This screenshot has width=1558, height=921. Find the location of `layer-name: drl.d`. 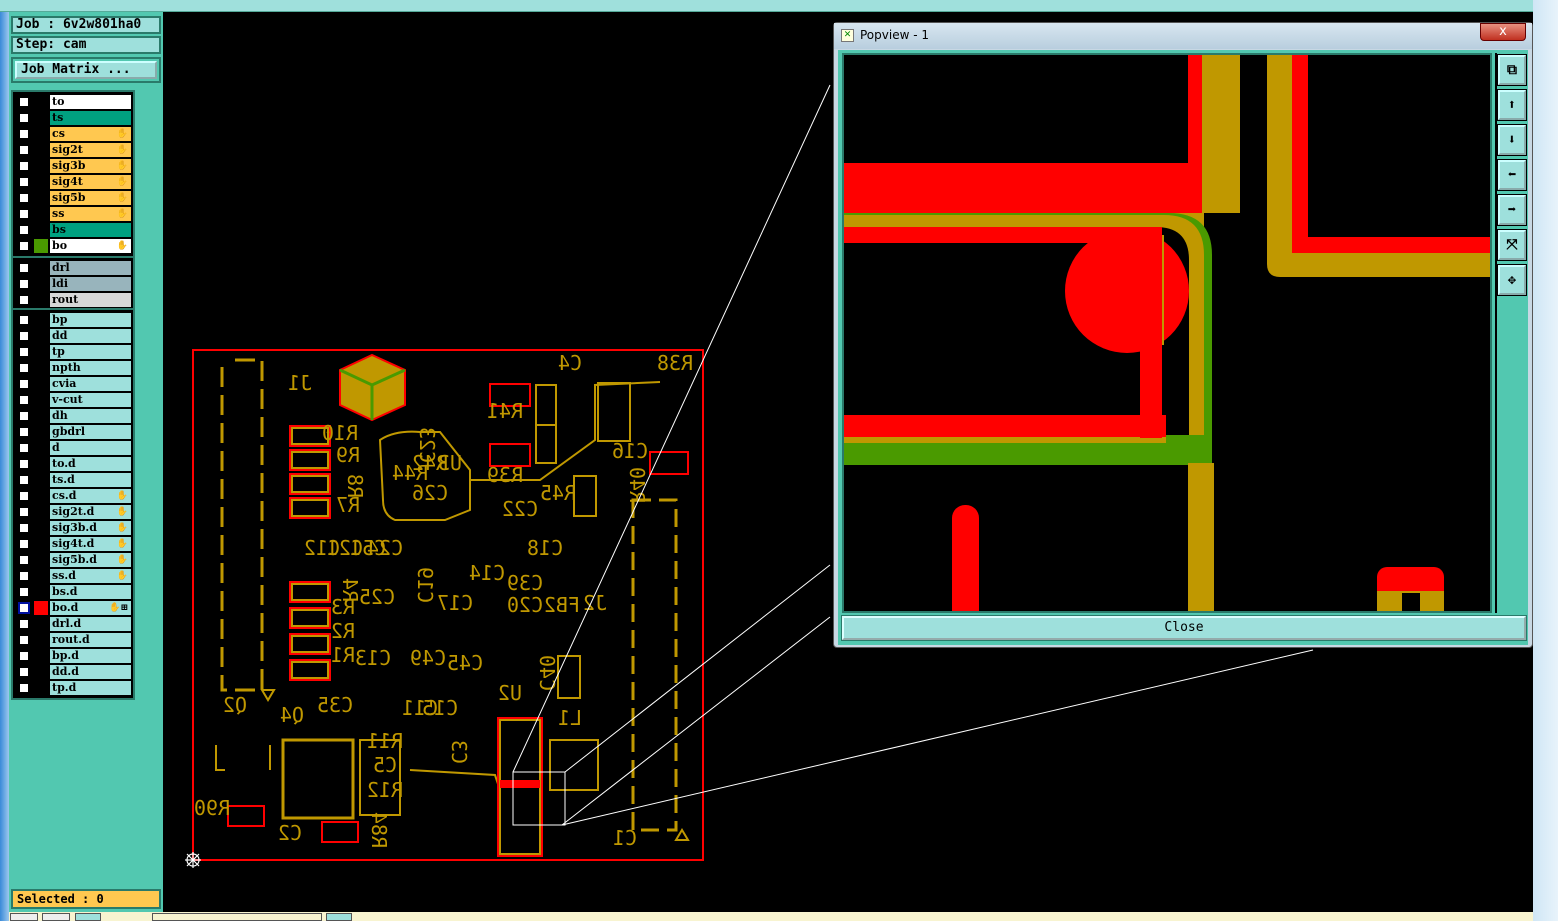

layer-name: drl.d is located at coordinates (90, 624).